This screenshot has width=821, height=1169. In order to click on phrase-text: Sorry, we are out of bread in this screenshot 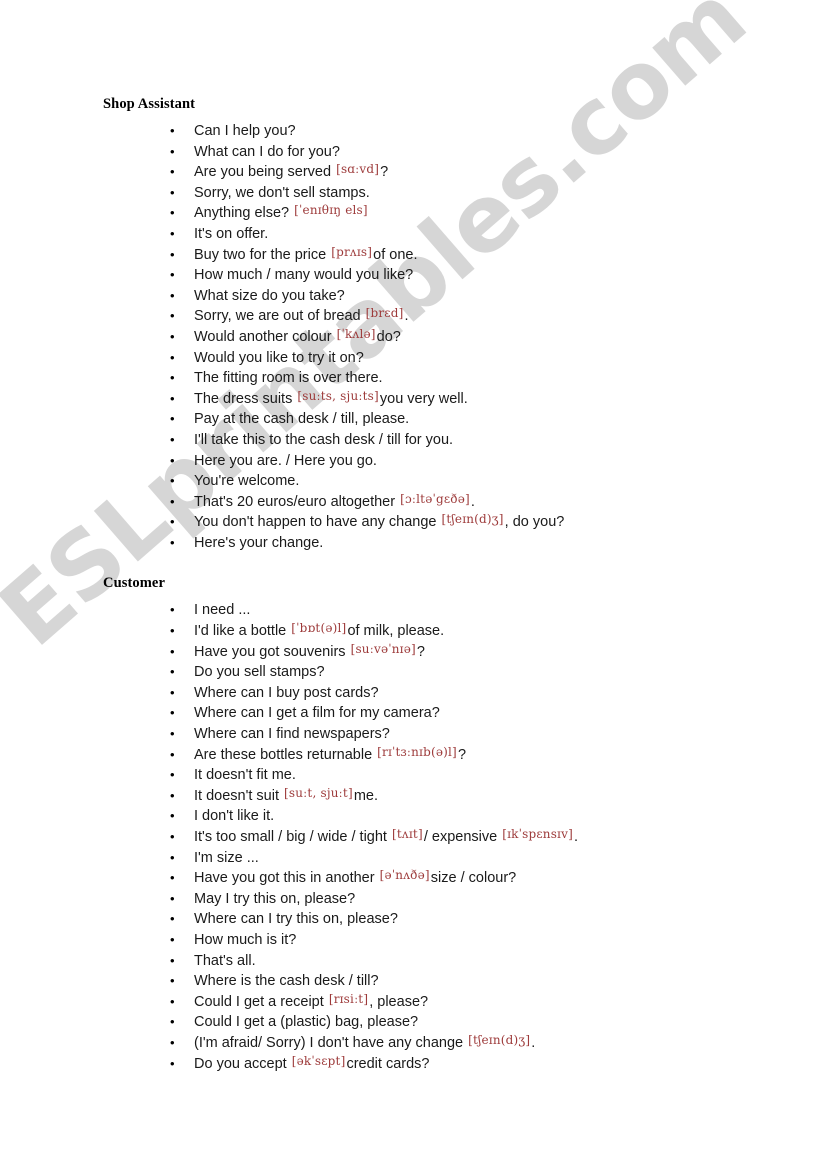, I will do `click(279, 316)`.